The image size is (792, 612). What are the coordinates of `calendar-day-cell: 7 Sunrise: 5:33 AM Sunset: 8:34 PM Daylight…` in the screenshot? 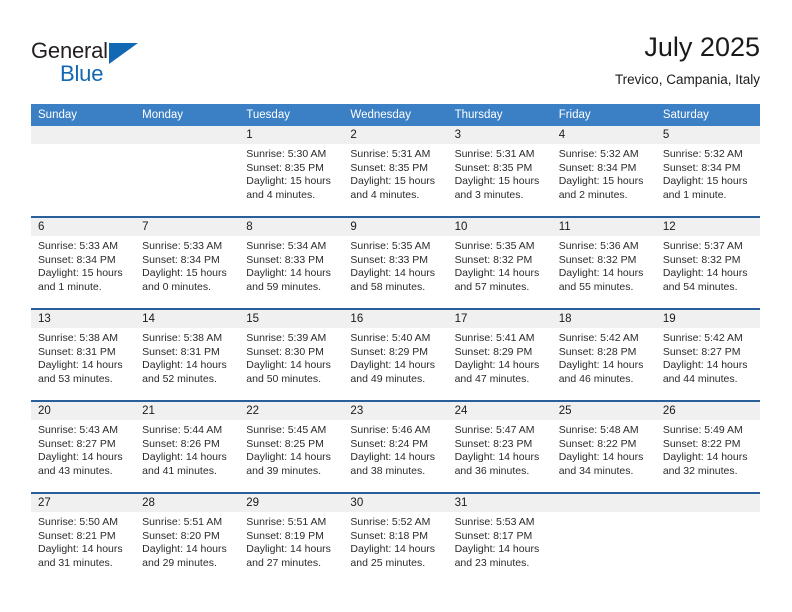 It's located at (187, 262).